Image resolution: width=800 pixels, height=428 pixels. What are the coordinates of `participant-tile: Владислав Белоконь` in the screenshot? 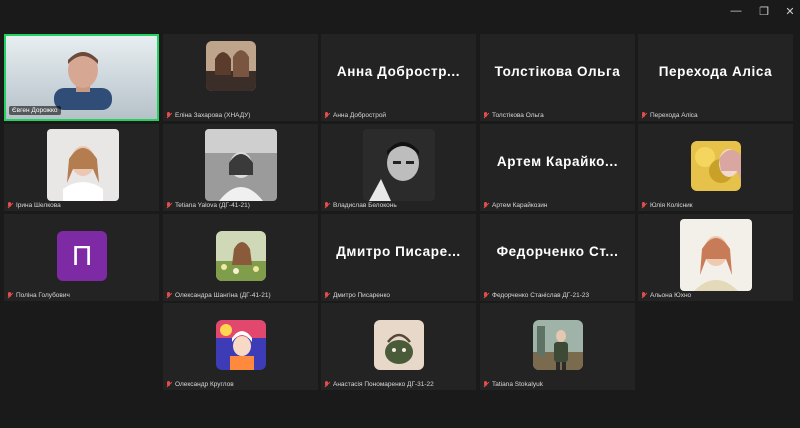 It's located at (398, 167).